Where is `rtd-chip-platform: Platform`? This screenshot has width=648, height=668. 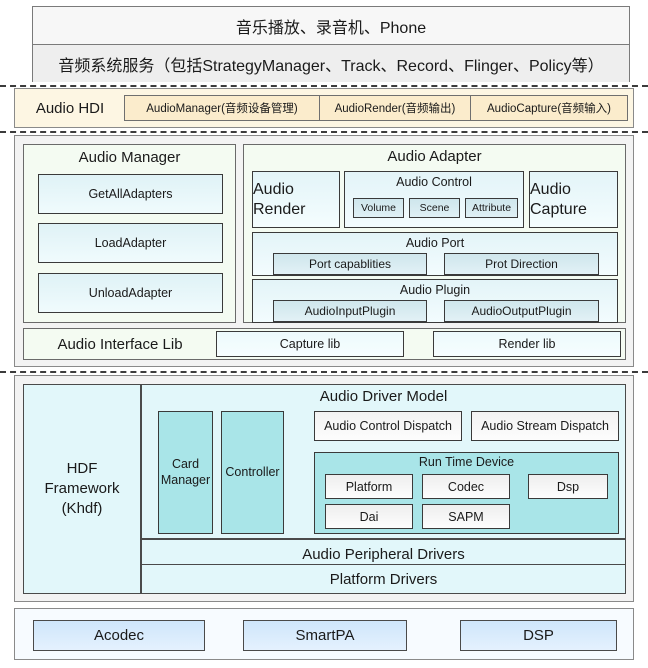
rtd-chip-platform: Platform is located at coordinates (369, 486).